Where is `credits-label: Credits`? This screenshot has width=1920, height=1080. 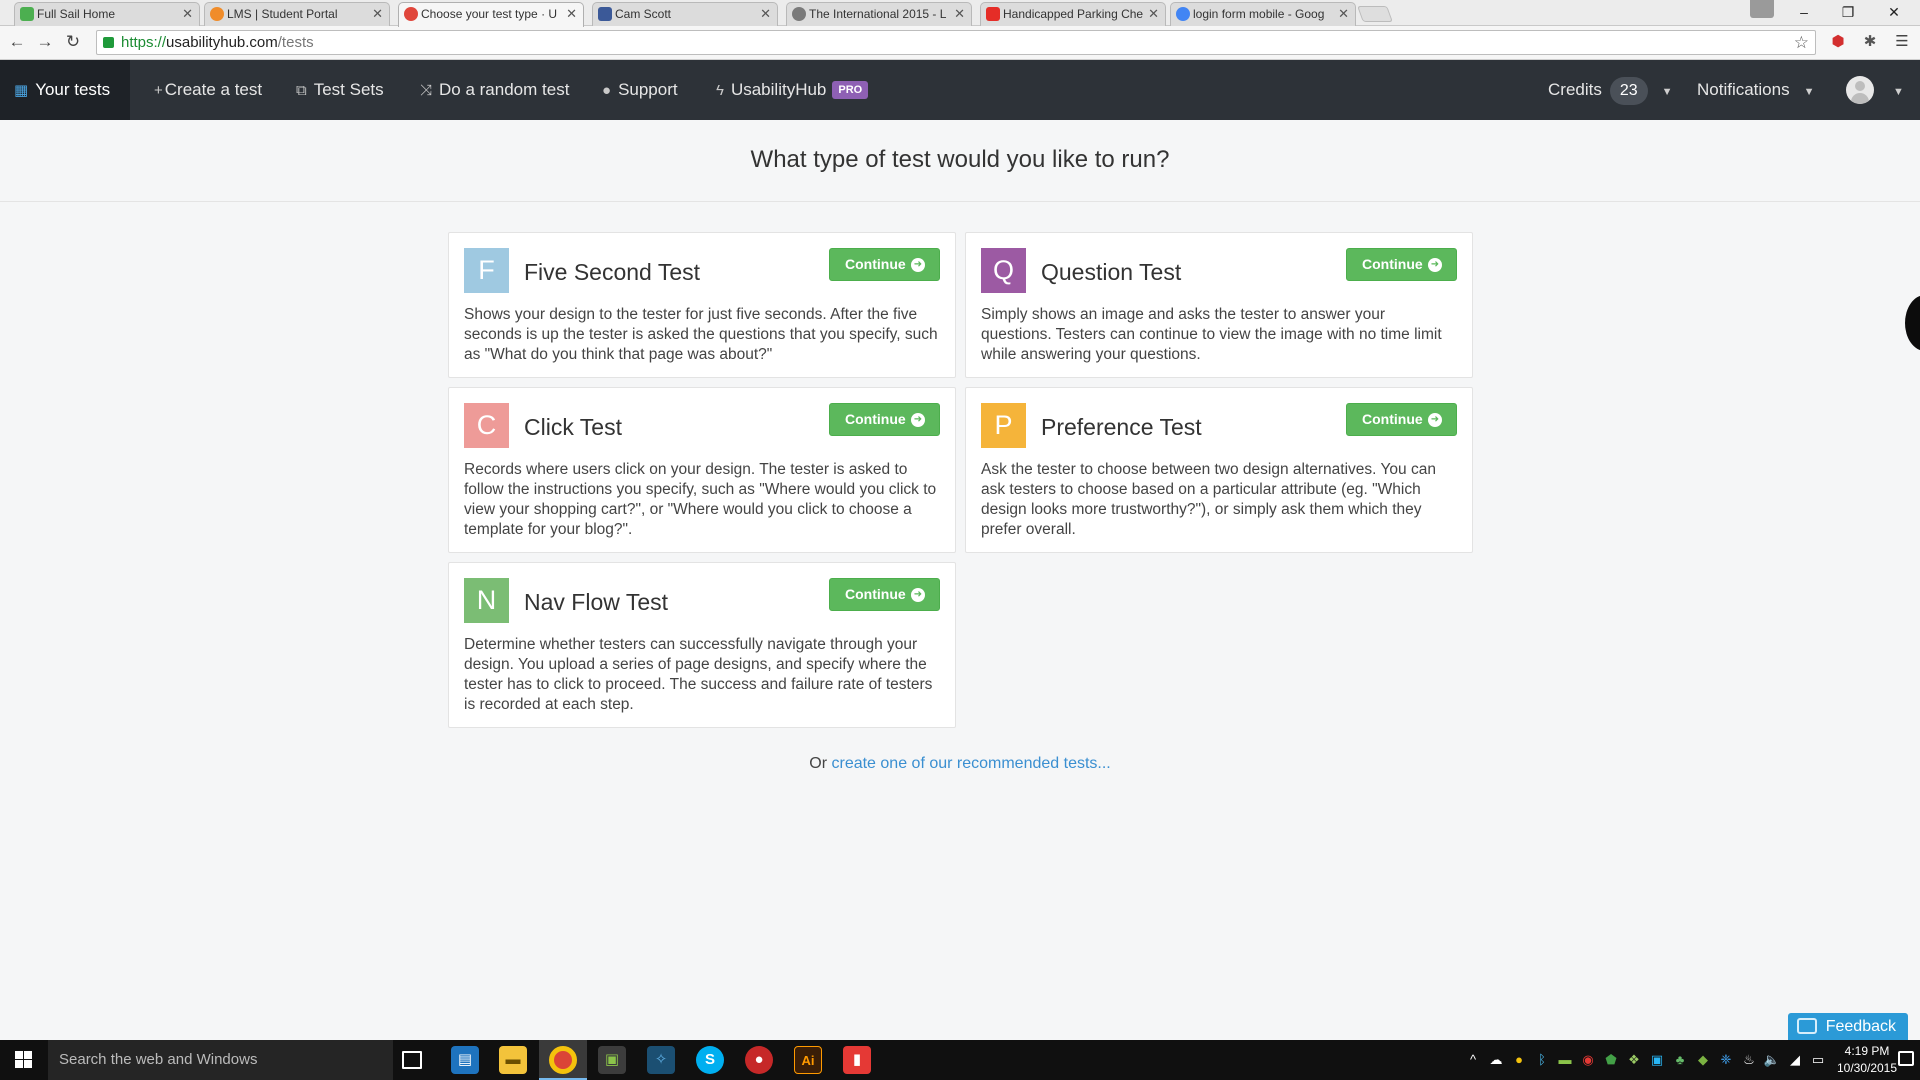
credits-label: Credits is located at coordinates (1575, 89).